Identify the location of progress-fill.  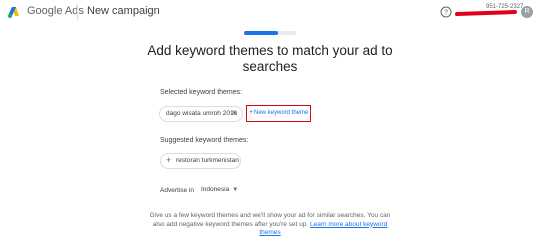
(261, 33).